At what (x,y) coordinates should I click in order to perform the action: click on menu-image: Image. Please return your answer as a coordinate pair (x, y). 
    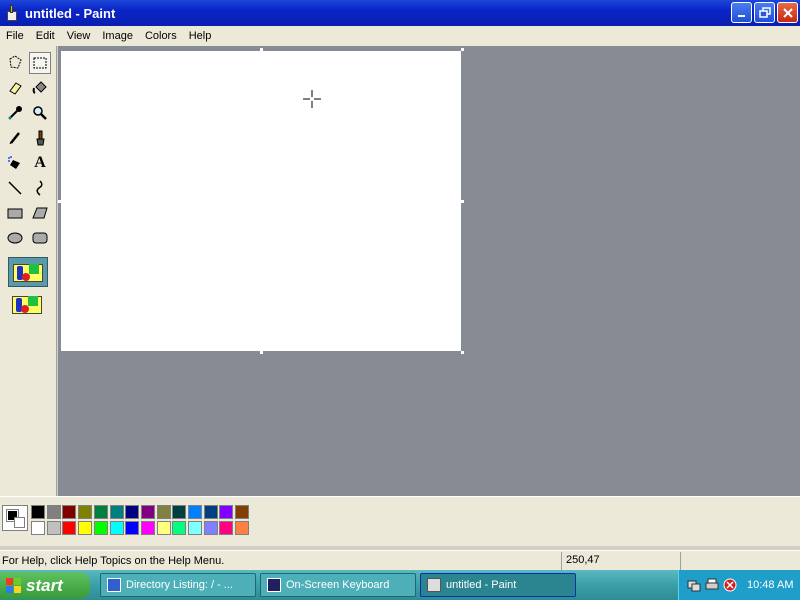
    Looking at the image, I should click on (117, 36).